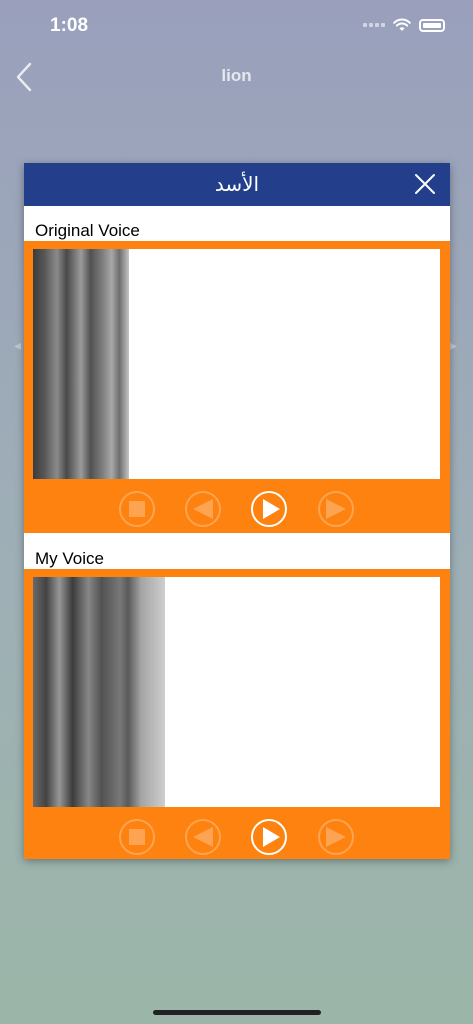  I want to click on dialog-header: الأسد, so click(237, 184).